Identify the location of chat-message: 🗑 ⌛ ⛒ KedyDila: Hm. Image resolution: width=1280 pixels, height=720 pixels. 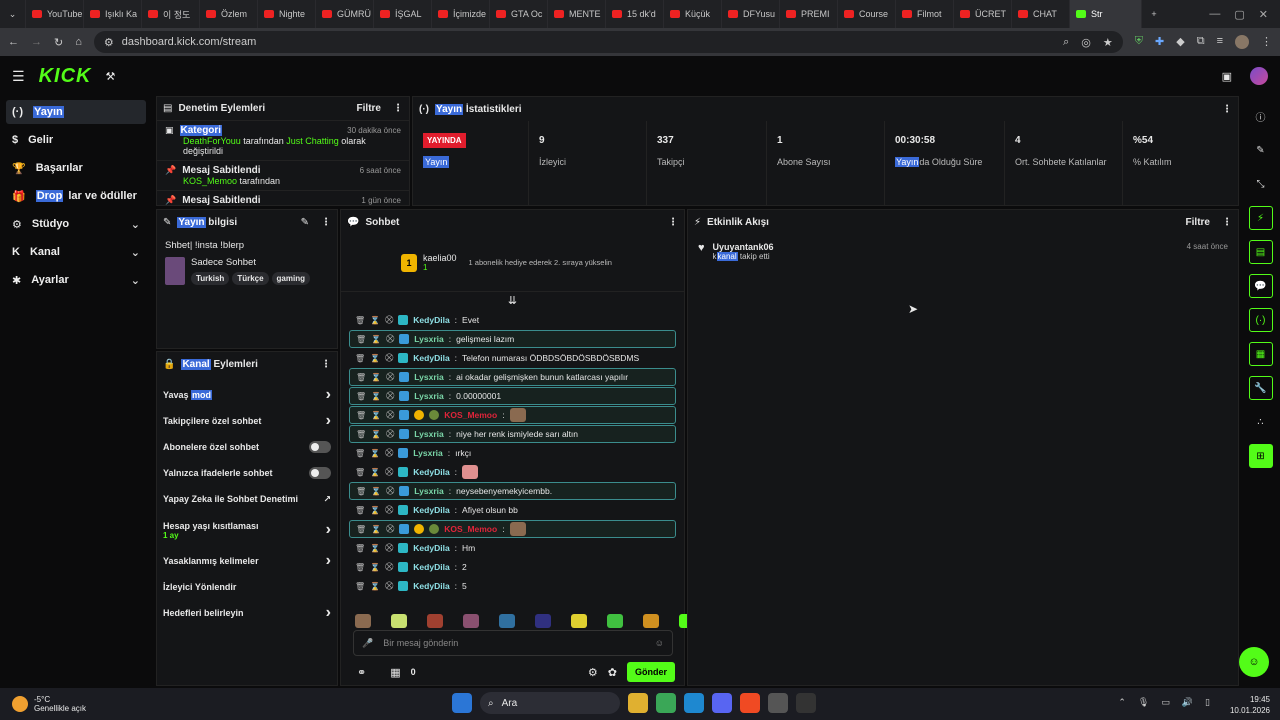
(512, 548).